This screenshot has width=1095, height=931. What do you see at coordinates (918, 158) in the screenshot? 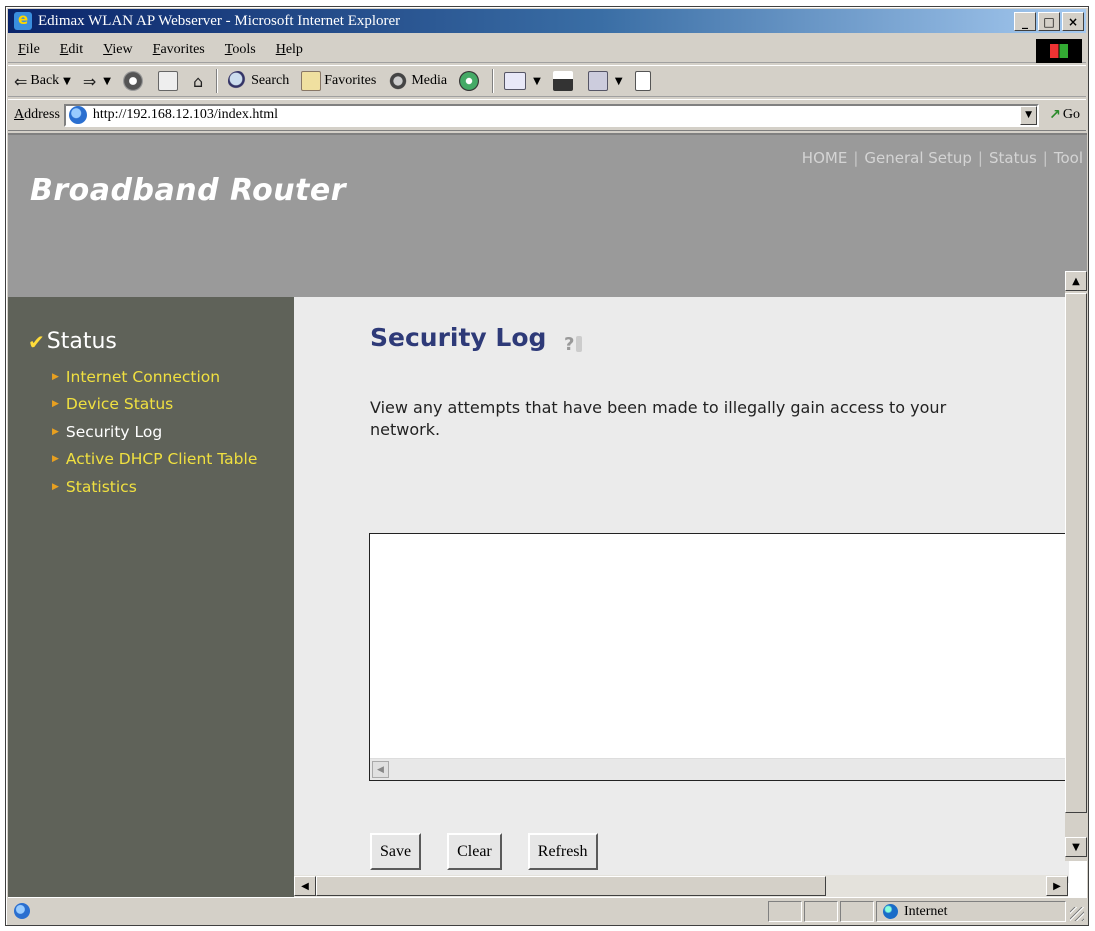
I see `nav-general-setup: General Setup` at bounding box center [918, 158].